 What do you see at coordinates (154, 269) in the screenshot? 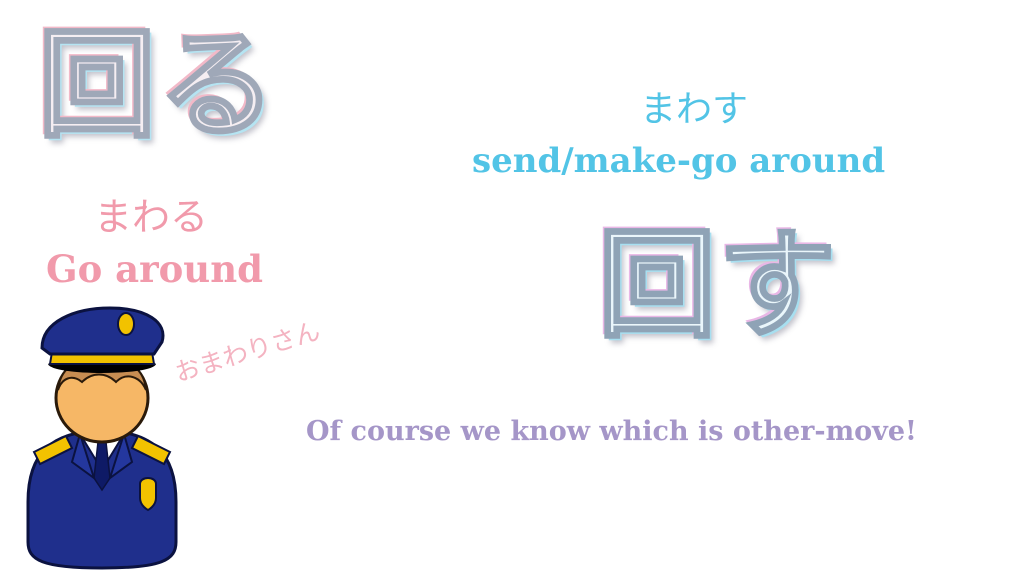
I see `meaning-mawaru: Go around` at bounding box center [154, 269].